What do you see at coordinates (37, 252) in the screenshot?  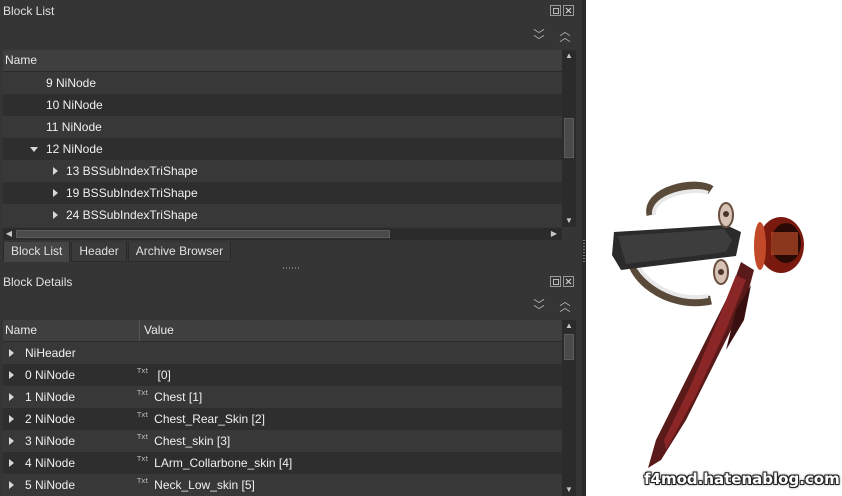 I see `tab-block-list: Block List` at bounding box center [37, 252].